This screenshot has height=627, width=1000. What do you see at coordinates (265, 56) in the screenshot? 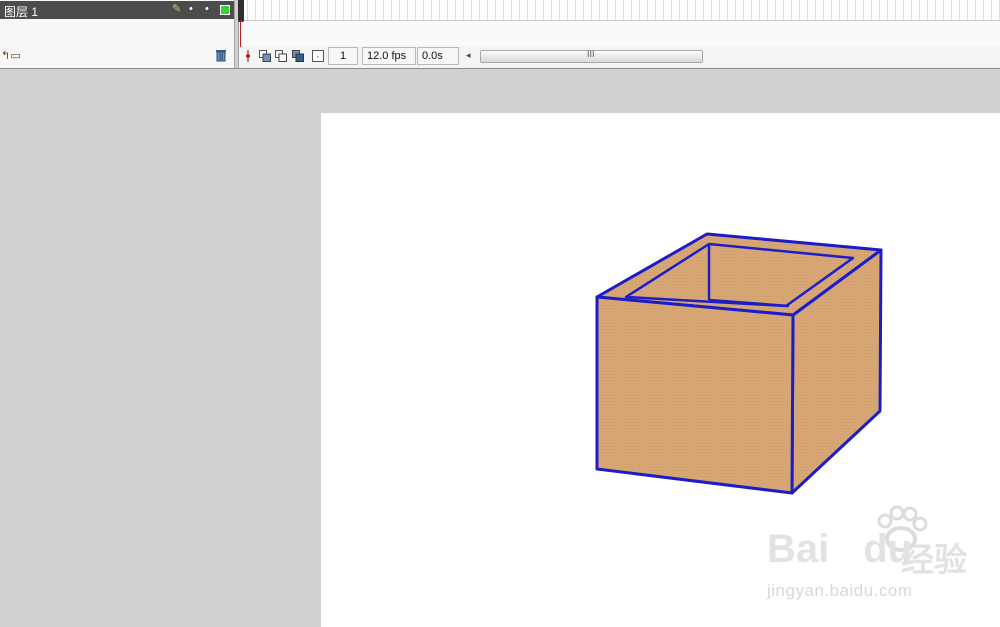
I see `onion-skin-icon` at bounding box center [265, 56].